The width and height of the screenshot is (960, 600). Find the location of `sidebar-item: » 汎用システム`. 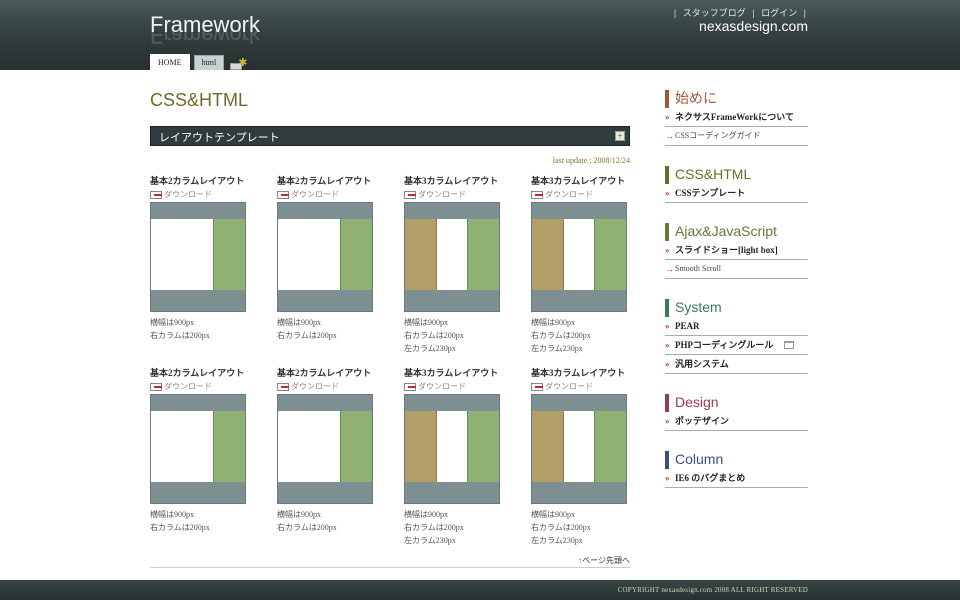

sidebar-item: » 汎用システム is located at coordinates (736, 364).